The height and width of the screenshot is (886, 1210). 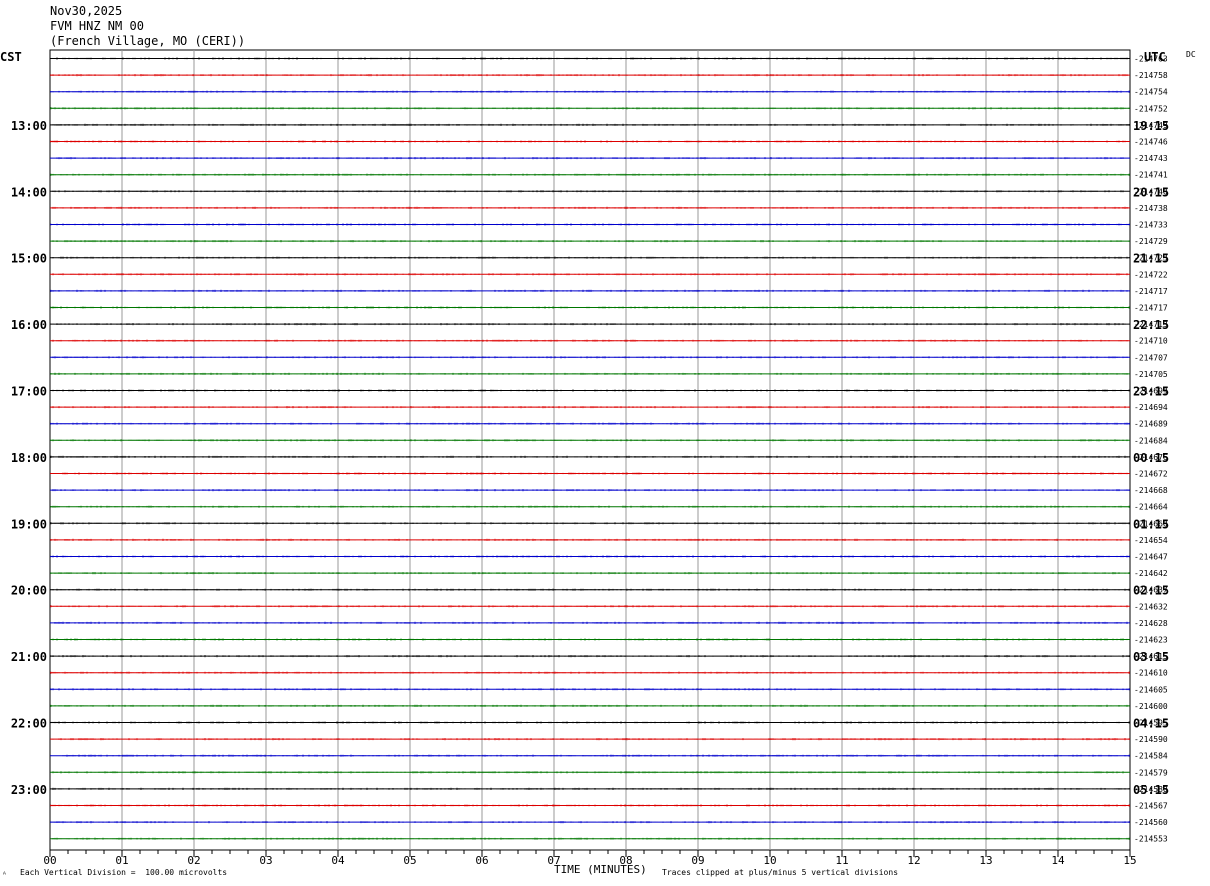 What do you see at coordinates (29, 524) in the screenshot?
I see `hour-label-left: 19:00` at bounding box center [29, 524].